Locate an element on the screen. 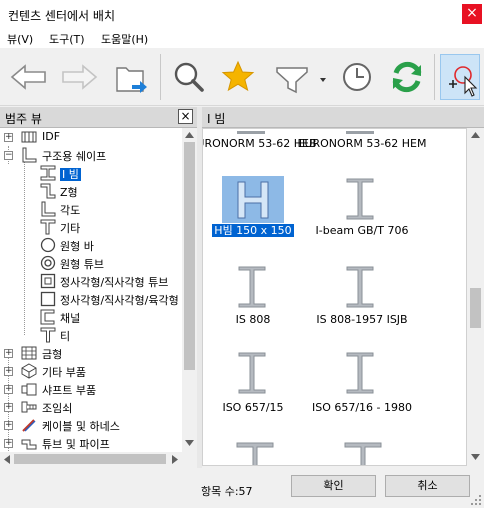 The image size is (484, 508). search-button is located at coordinates (189, 77).